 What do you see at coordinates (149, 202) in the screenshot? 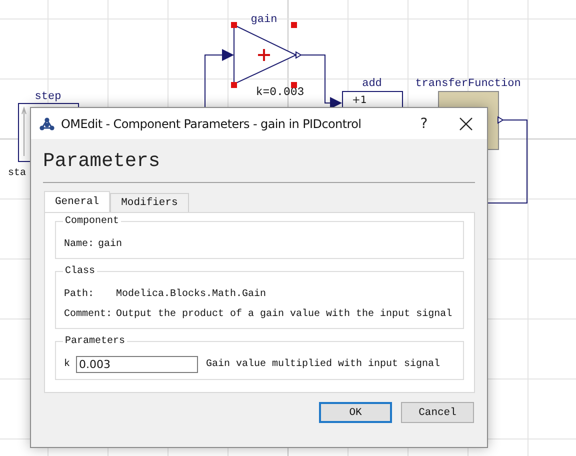
I see `tab: Modifiers` at bounding box center [149, 202].